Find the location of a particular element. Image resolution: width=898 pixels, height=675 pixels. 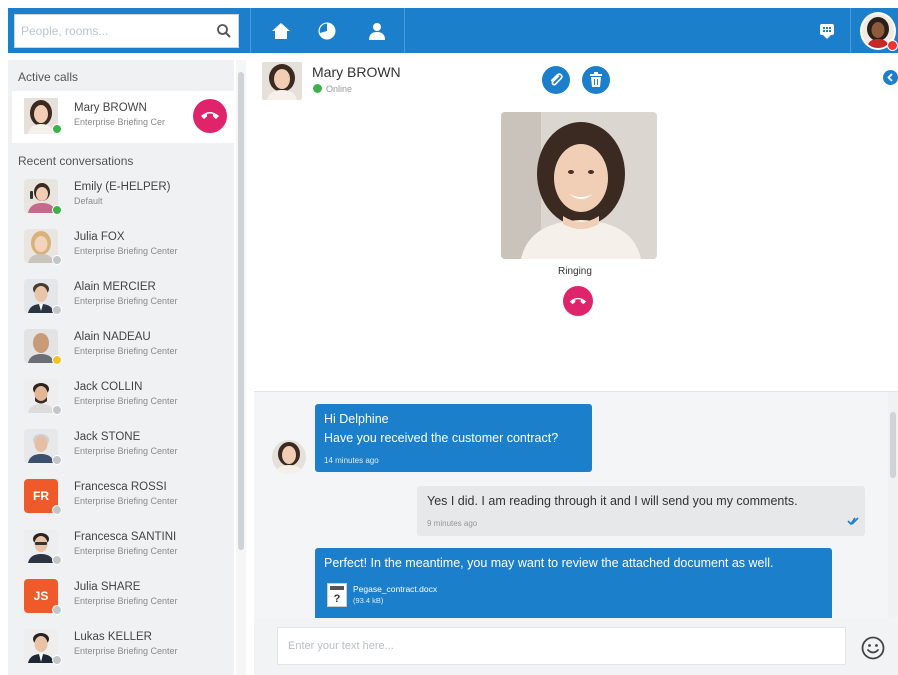

message-text: Hi Delphine is located at coordinates (356, 419).